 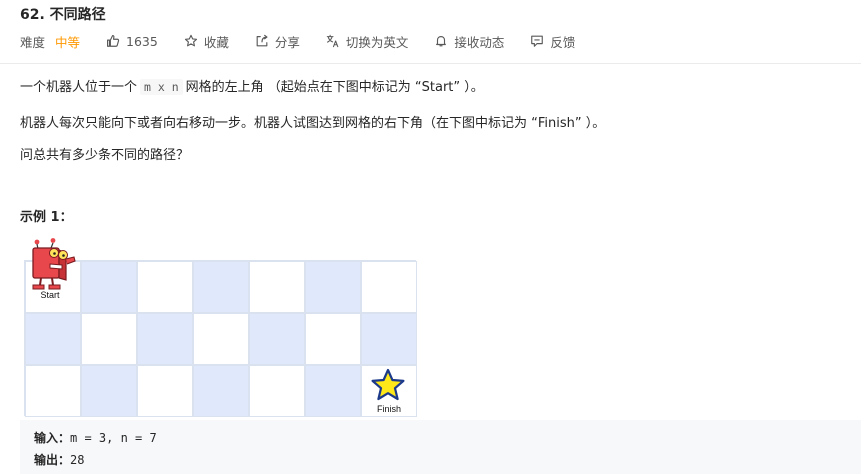 I want to click on thumbs-up-icon, so click(x=113, y=41).